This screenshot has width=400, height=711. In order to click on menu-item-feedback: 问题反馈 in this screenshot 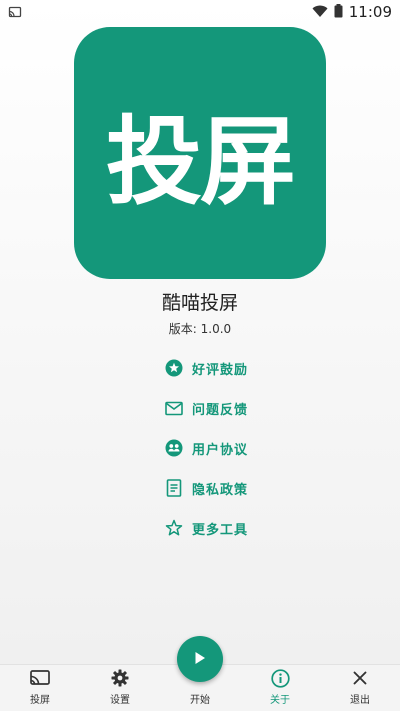, I will do `click(234, 408)`.